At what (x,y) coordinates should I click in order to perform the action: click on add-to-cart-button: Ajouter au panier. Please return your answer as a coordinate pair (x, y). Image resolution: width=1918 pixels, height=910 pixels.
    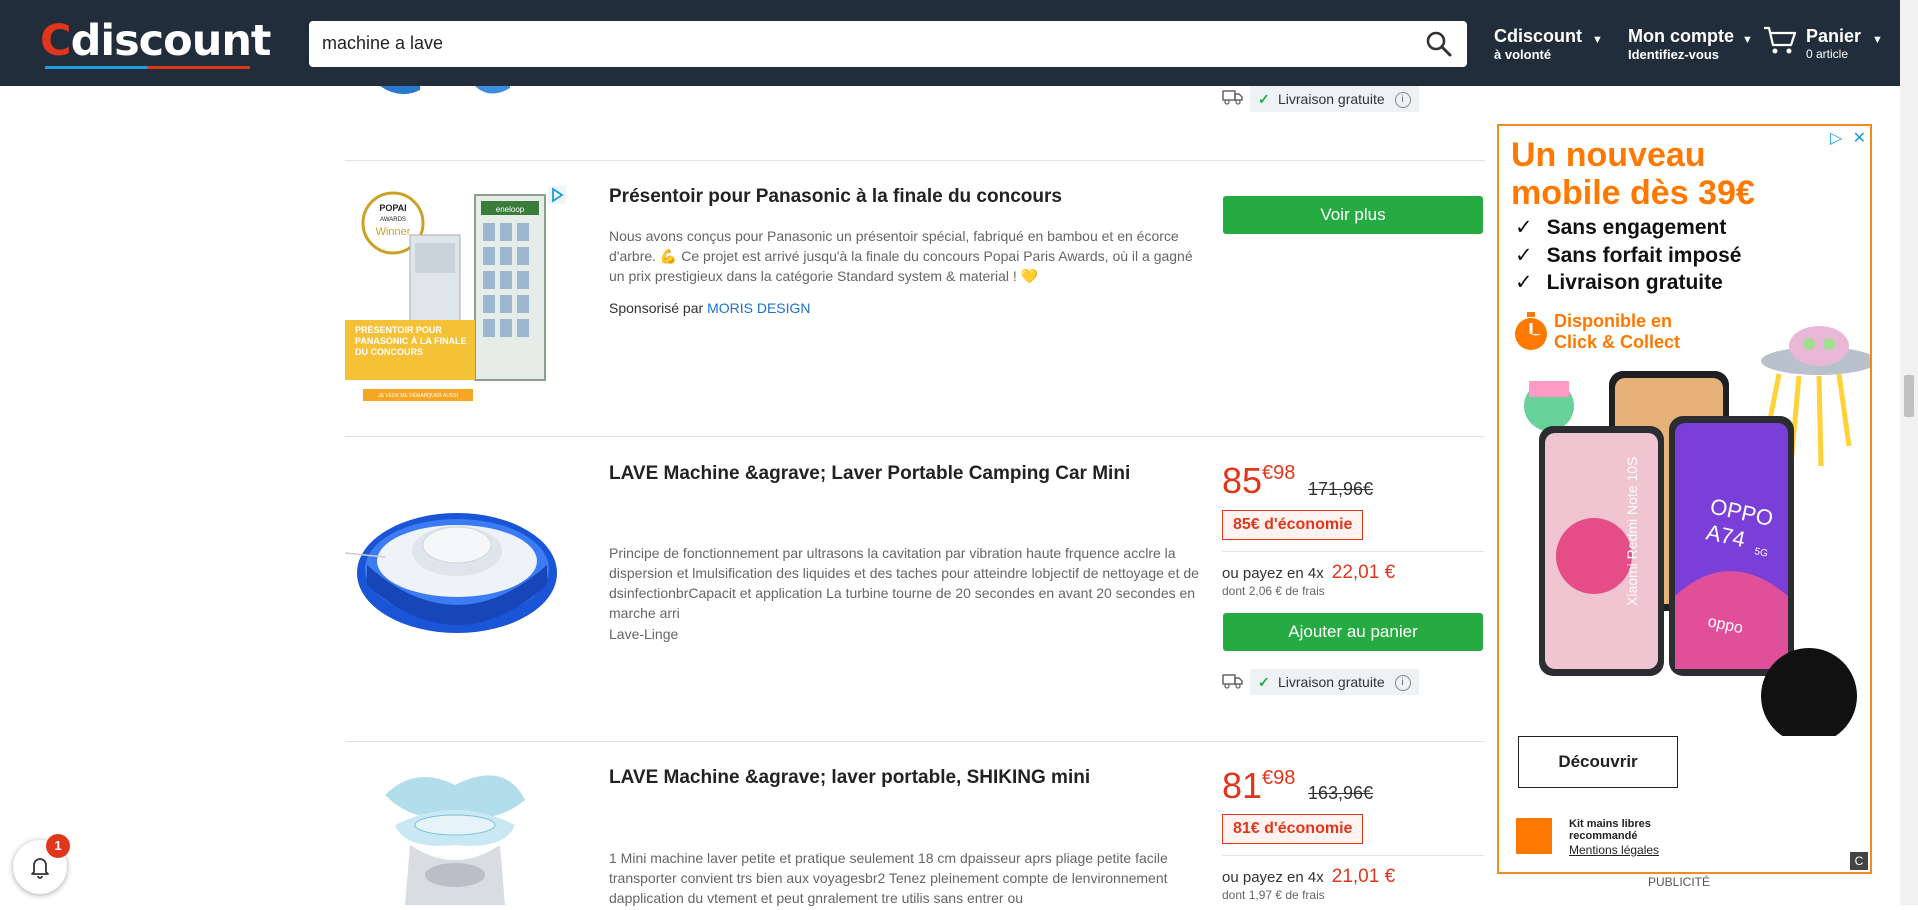
    Looking at the image, I should click on (1353, 632).